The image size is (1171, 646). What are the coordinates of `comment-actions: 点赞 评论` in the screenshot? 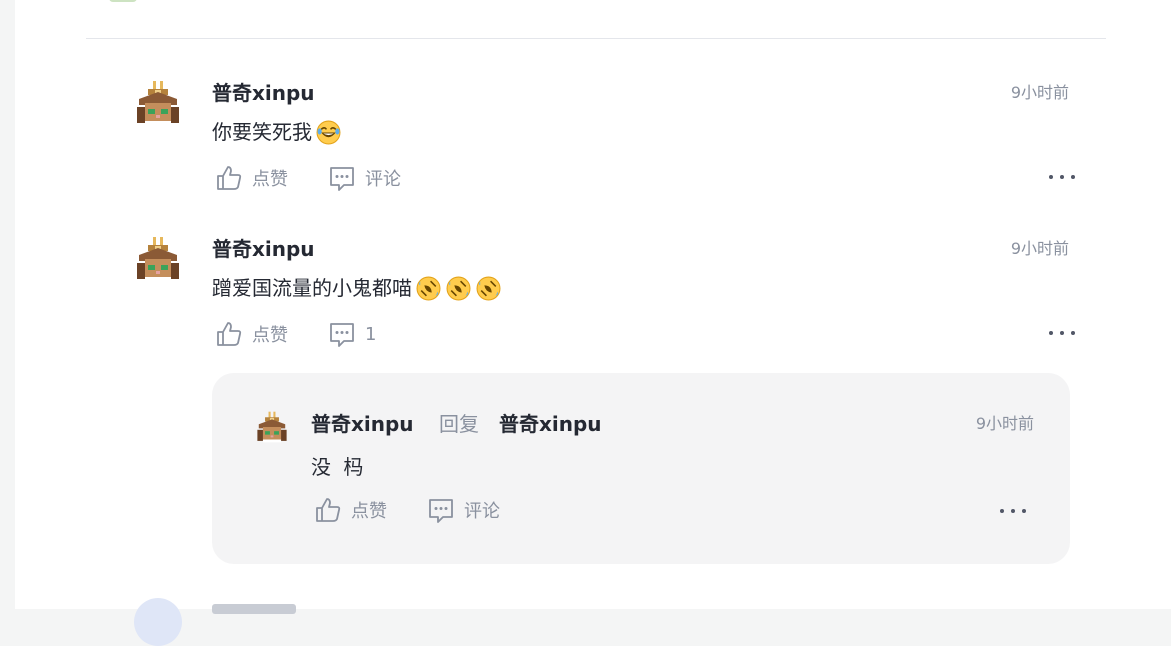 It's located at (308, 178).